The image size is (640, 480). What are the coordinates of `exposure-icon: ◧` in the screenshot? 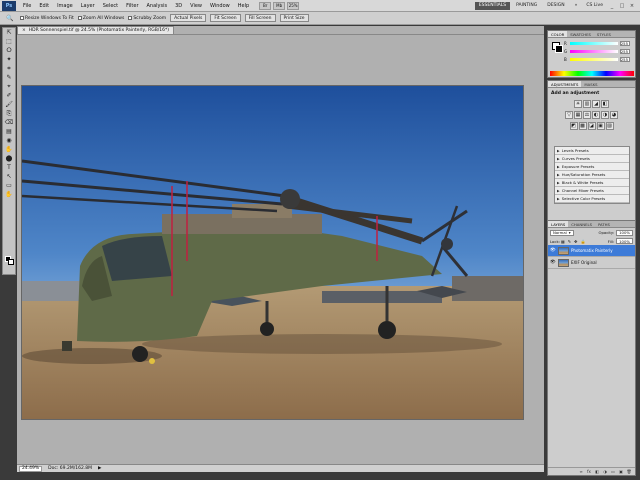 It's located at (605, 104).